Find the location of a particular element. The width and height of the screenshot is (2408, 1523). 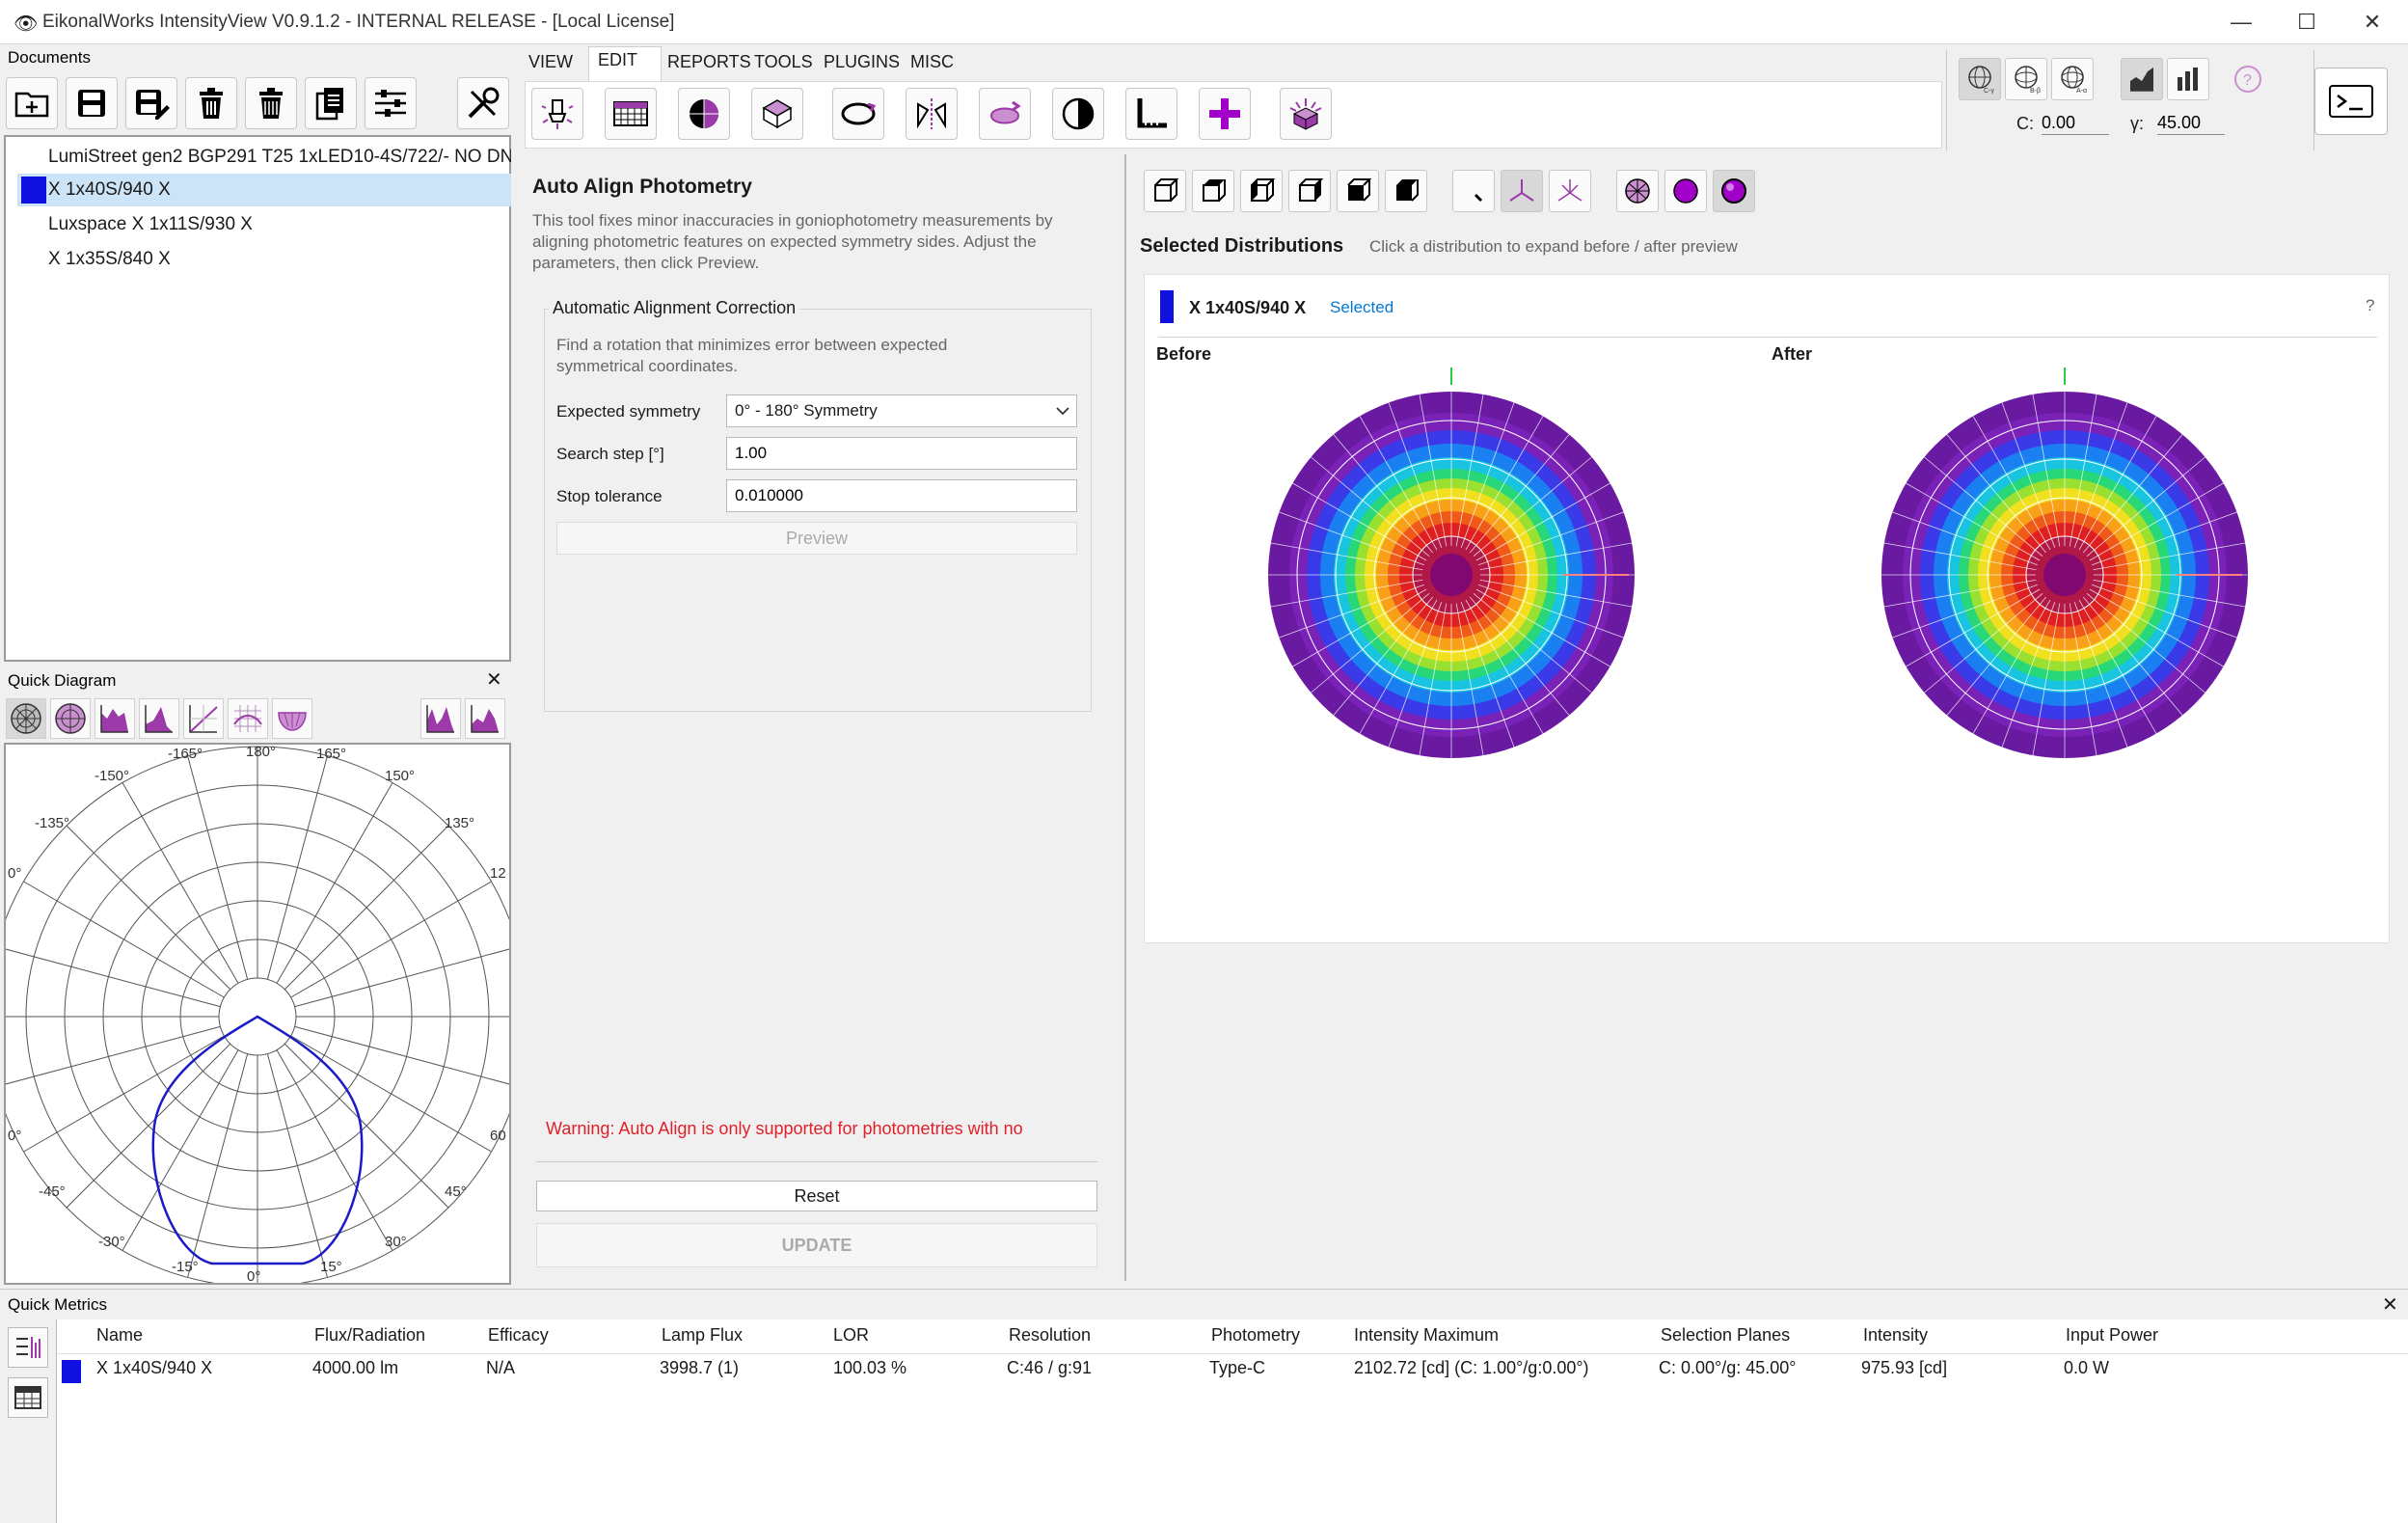

angle-label: 30° is located at coordinates (396, 1242).